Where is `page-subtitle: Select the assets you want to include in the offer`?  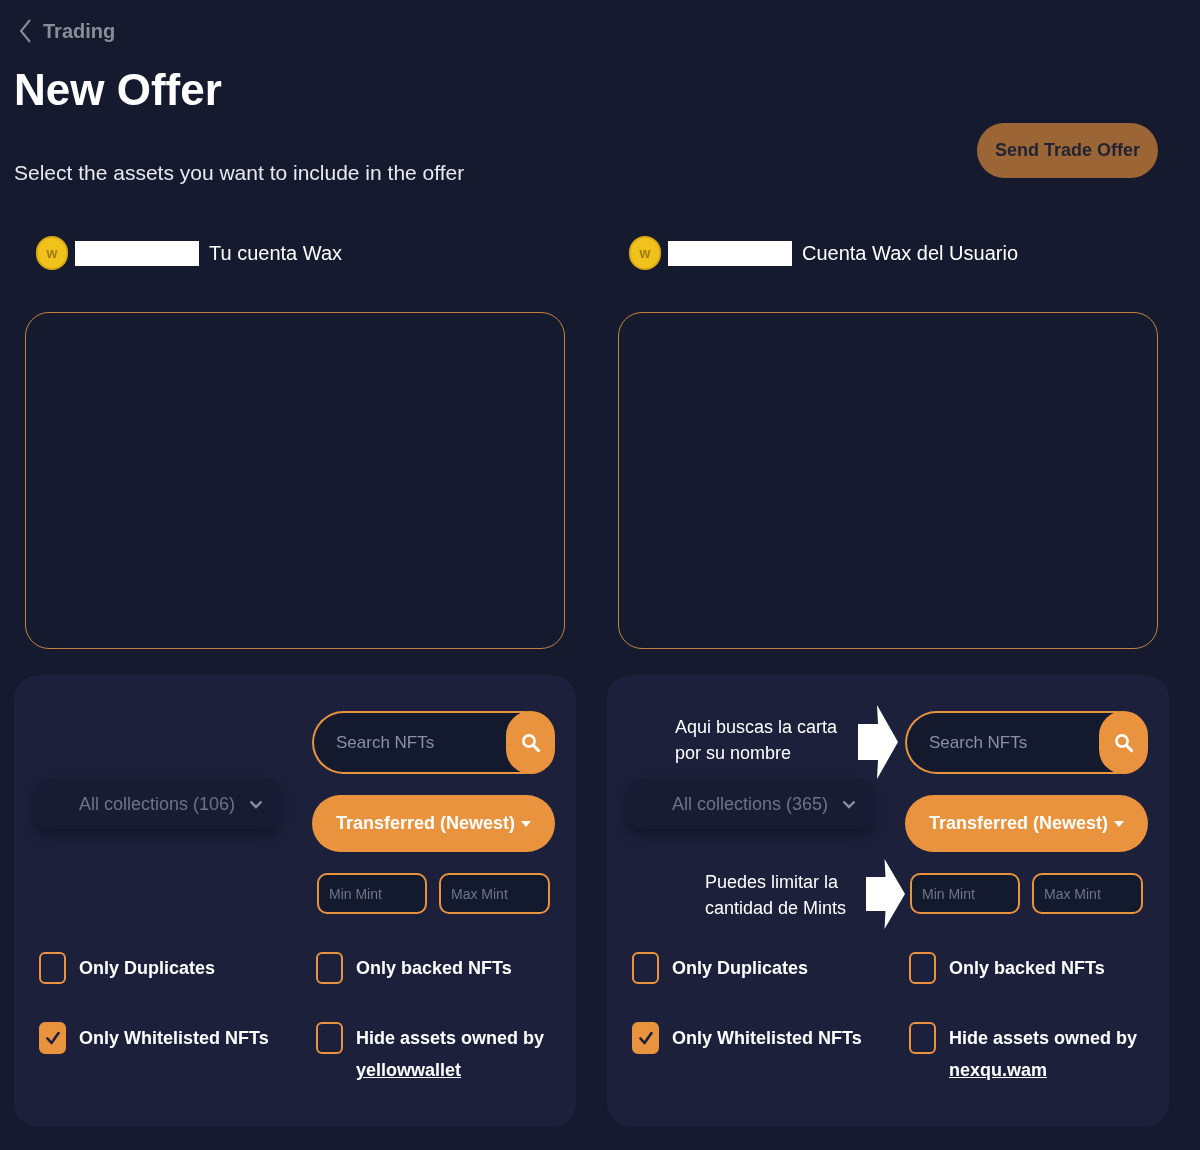
page-subtitle: Select the assets you want to include in the offer is located at coordinates (239, 173).